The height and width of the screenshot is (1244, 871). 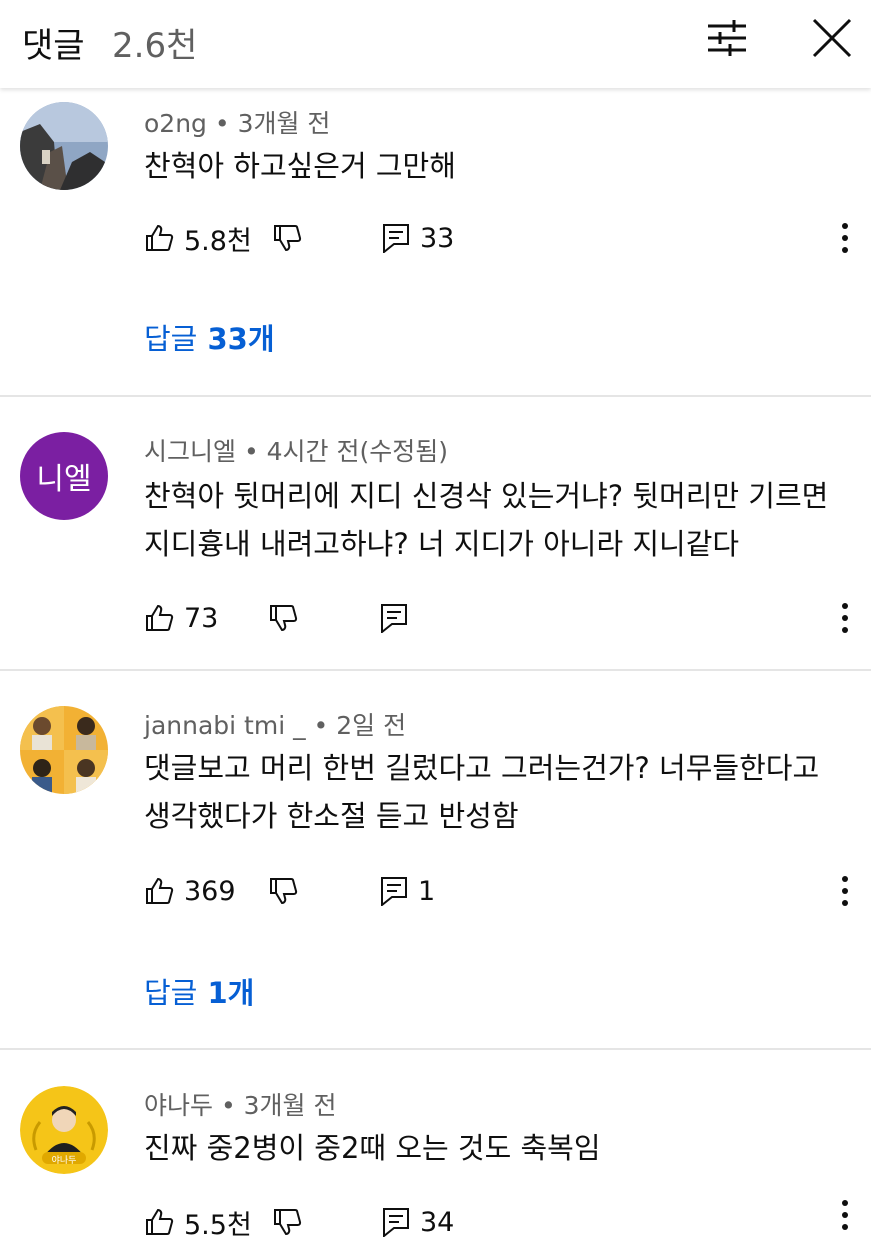 I want to click on like-count: 73, so click(x=201, y=618).